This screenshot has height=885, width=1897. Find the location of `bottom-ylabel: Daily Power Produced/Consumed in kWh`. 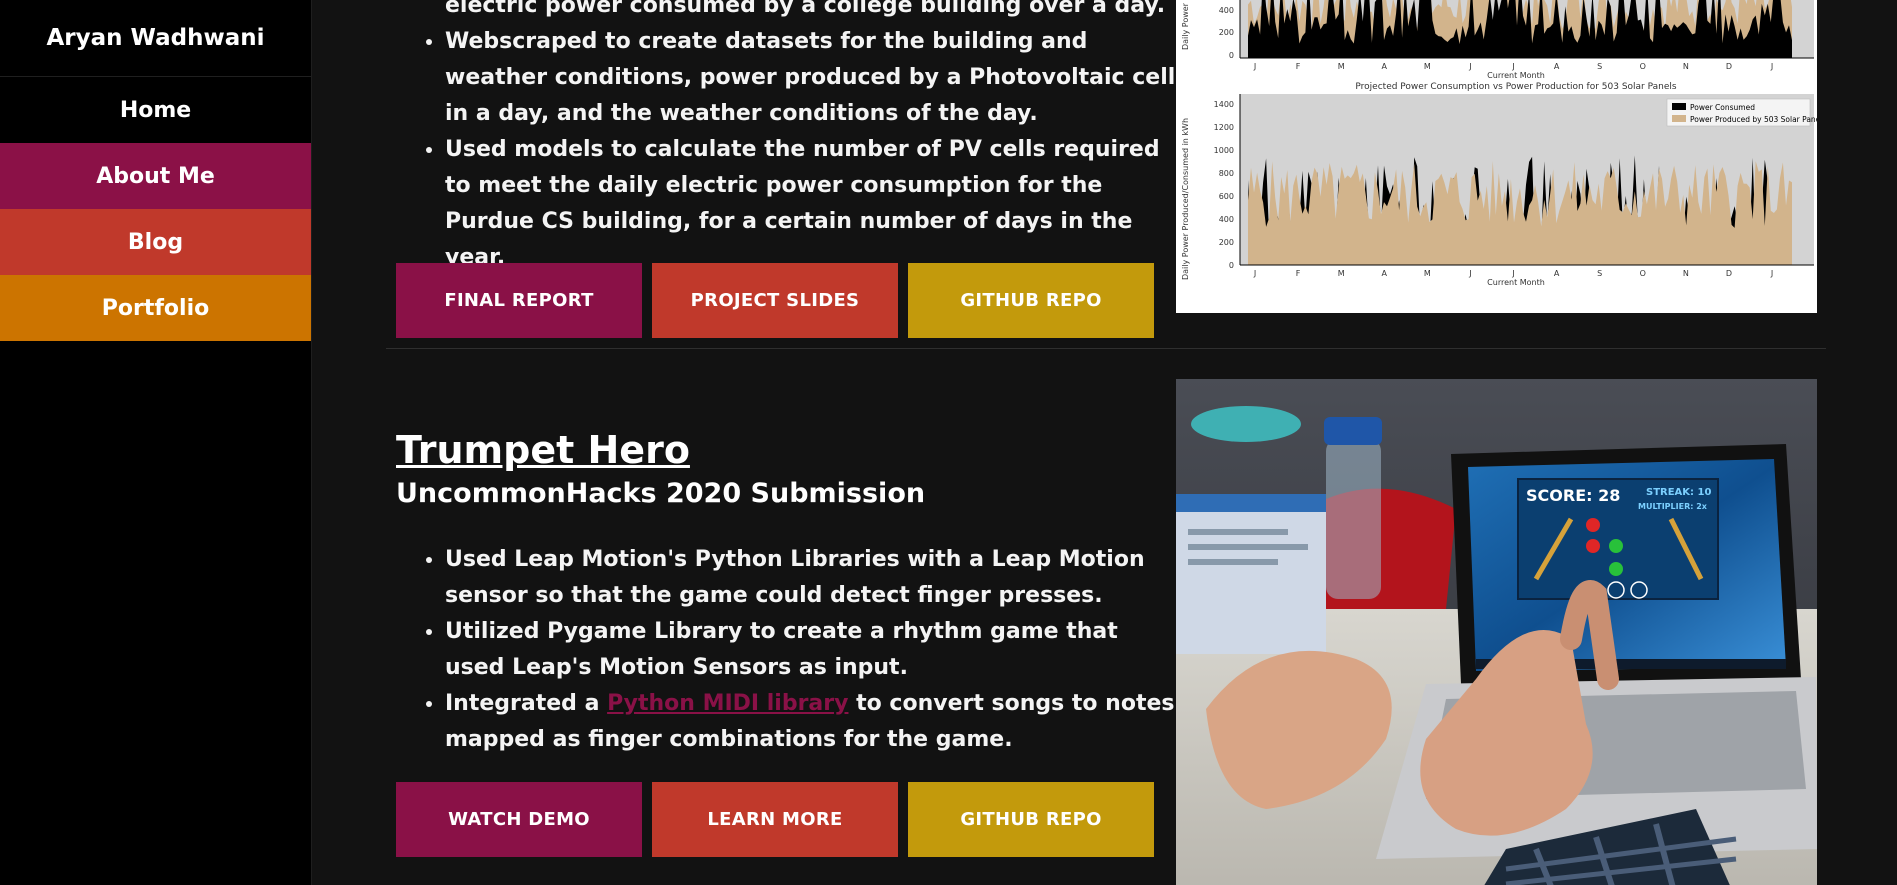

bottom-ylabel: Daily Power Produced/Consumed in kWh is located at coordinates (1185, 199).